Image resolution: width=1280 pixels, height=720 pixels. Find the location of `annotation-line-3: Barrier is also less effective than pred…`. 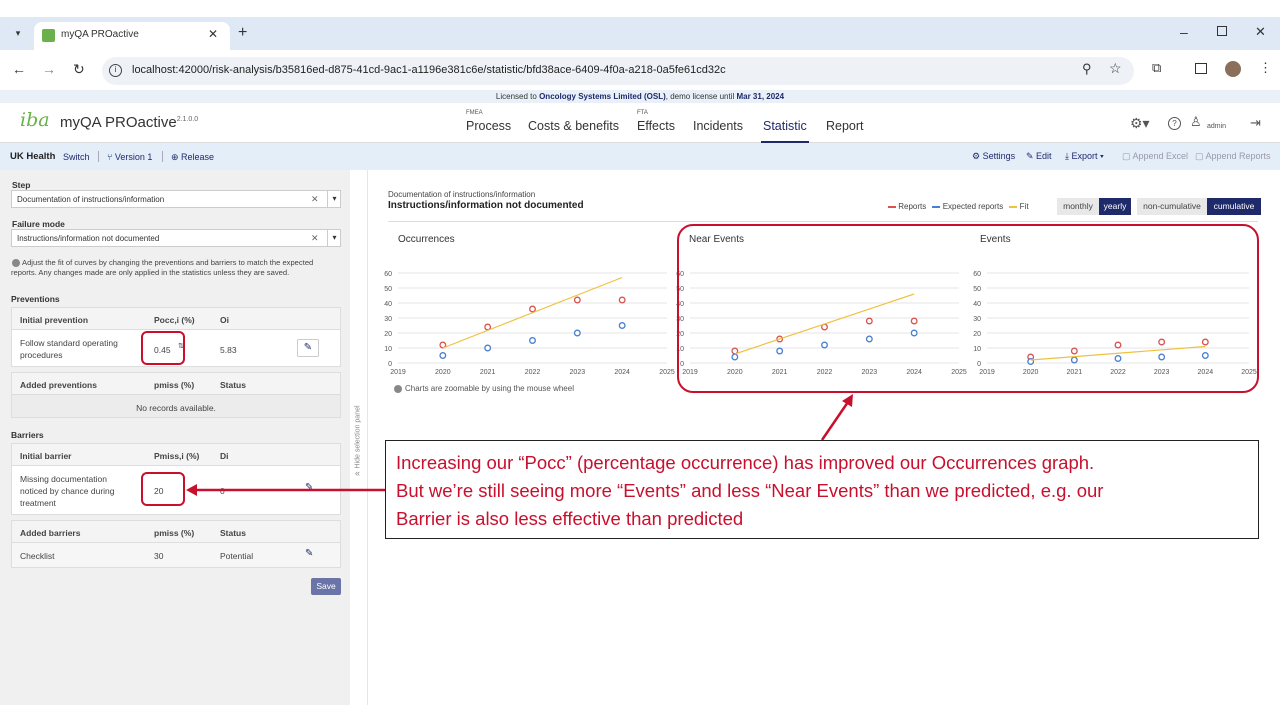

annotation-line-3: Barrier is also less effective than pred… is located at coordinates (570, 518).